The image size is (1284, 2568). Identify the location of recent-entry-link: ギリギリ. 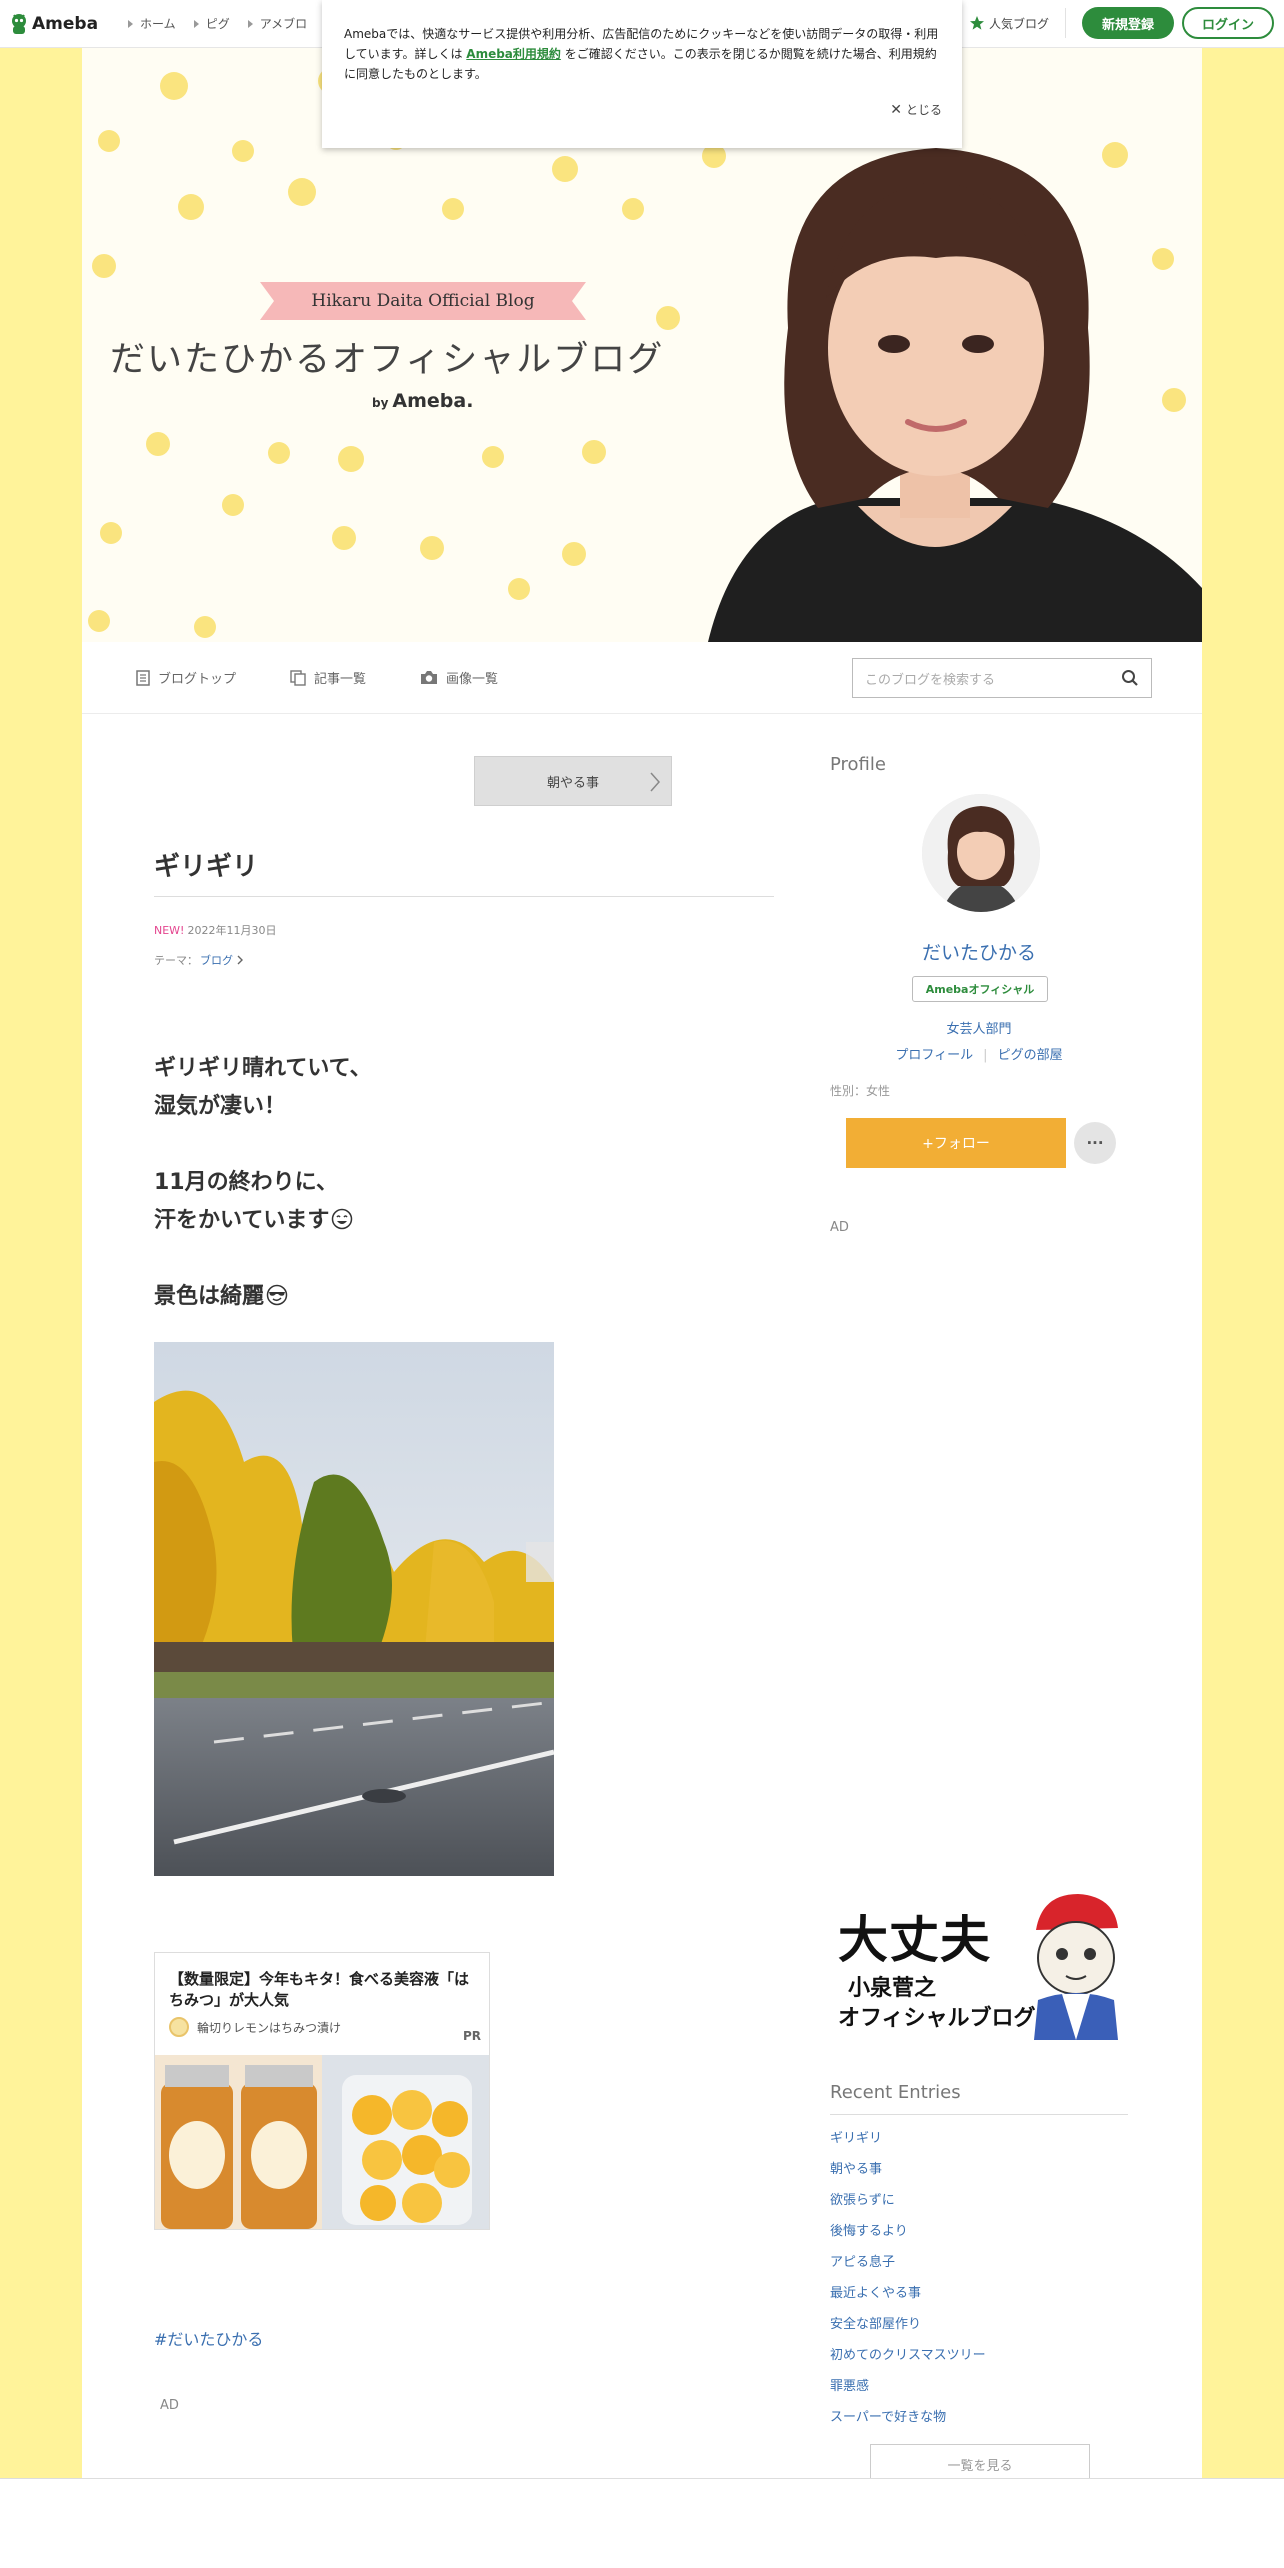
(908, 2145).